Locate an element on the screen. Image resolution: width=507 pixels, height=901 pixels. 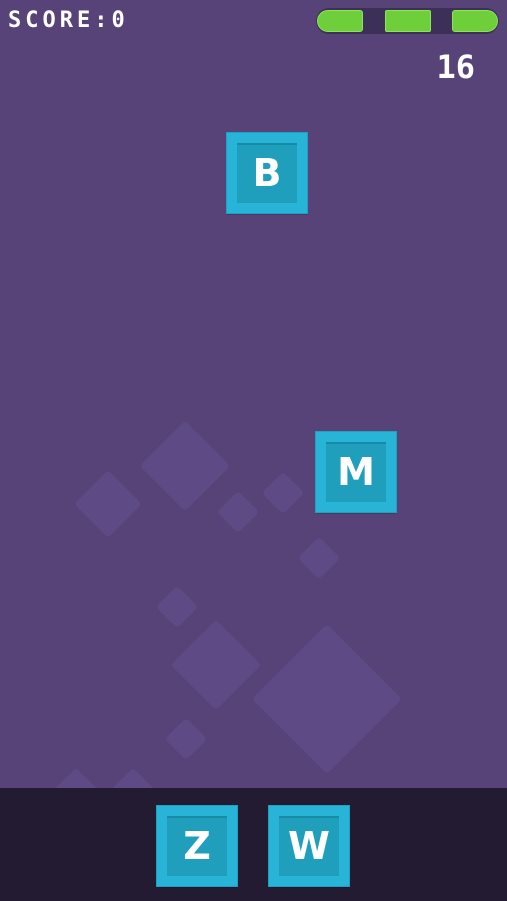
tile-letter: B is located at coordinates (267, 173).